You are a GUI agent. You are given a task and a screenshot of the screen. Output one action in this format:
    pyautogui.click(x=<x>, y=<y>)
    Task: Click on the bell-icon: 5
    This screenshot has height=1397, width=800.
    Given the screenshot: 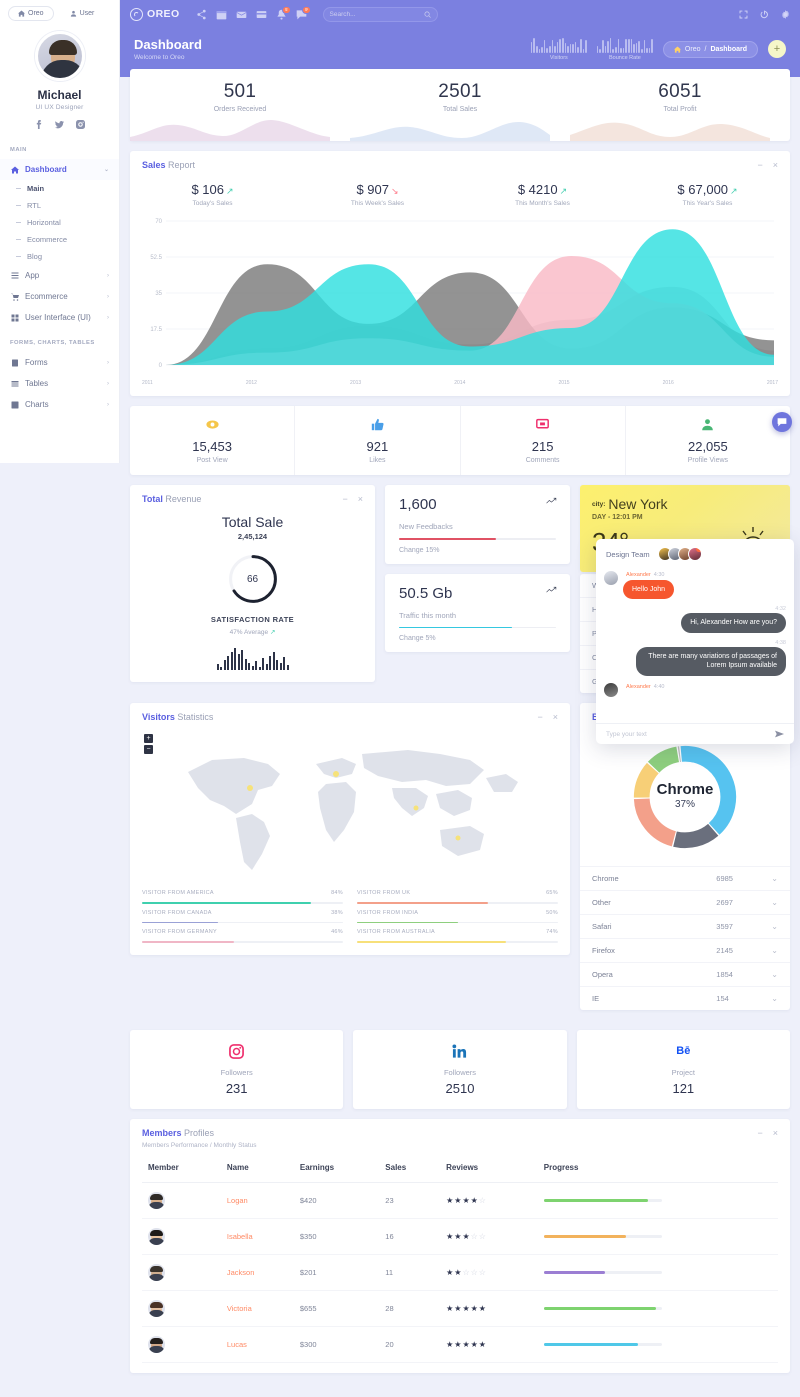 What is the action you would take?
    pyautogui.click(x=283, y=12)
    